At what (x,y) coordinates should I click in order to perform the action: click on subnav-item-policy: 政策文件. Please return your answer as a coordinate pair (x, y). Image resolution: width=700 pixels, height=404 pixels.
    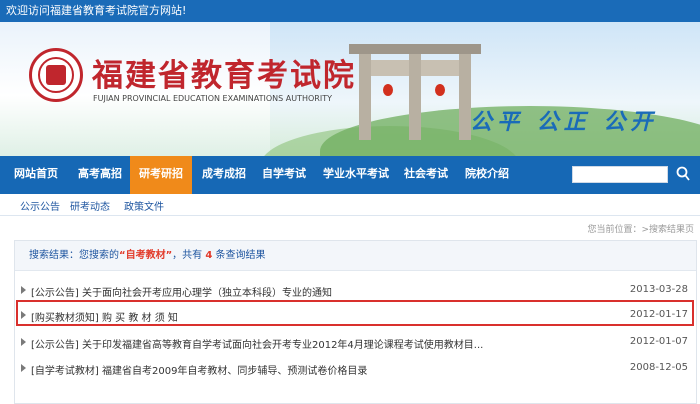
    Looking at the image, I should click on (144, 205).